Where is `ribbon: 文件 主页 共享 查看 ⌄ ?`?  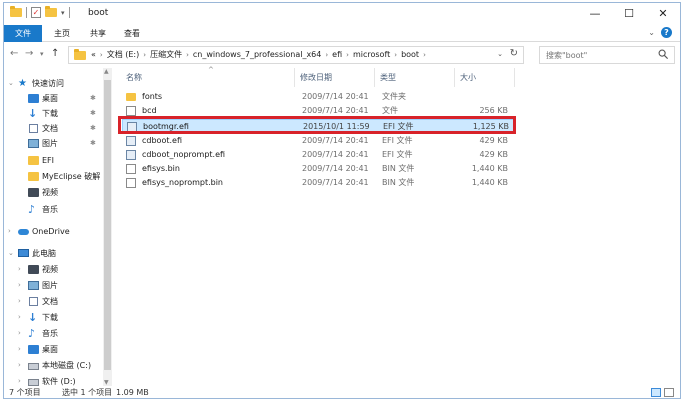 ribbon: 文件 主页 共享 查看 ⌄ ? is located at coordinates (342, 33).